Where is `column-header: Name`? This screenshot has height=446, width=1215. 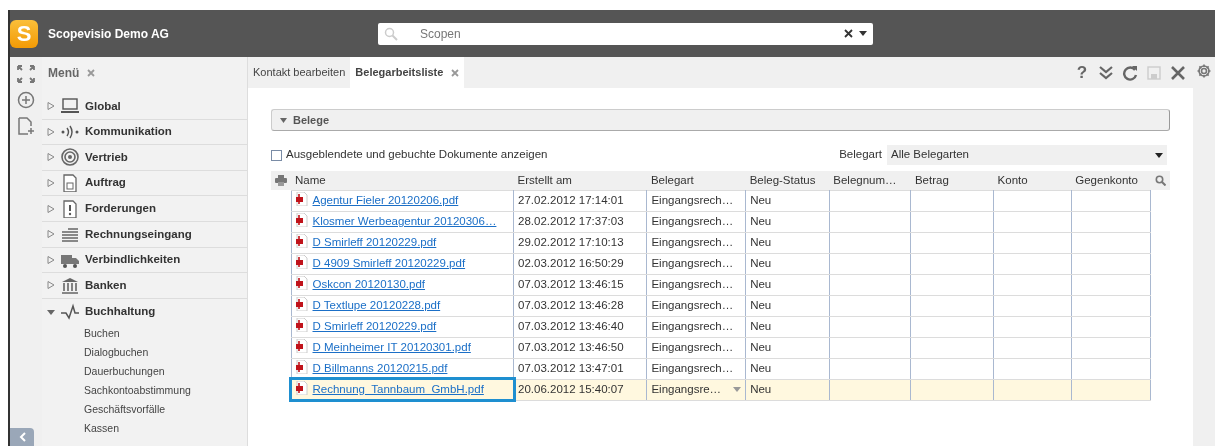
column-header: Name is located at coordinates (402, 180).